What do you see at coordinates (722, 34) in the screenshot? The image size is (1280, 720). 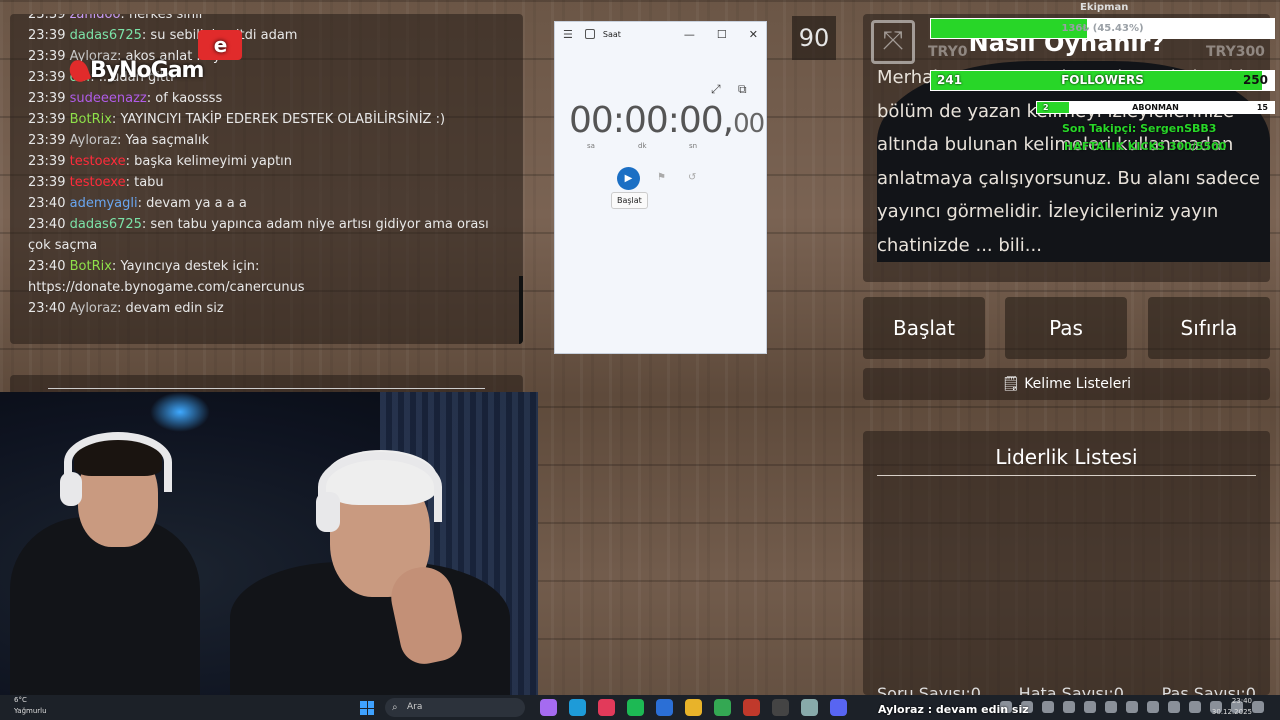 I see `maximize-icon: ☐` at bounding box center [722, 34].